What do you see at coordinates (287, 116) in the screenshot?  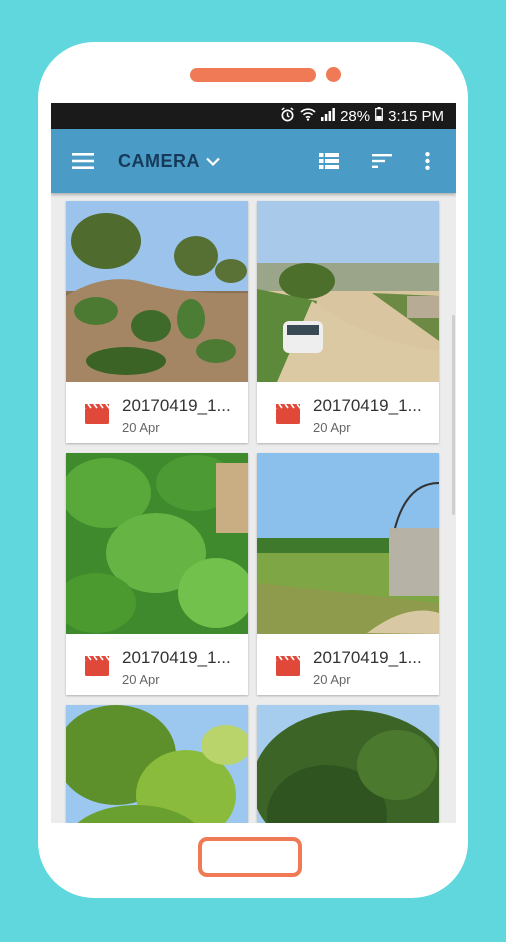 I see `alarm-icon` at bounding box center [287, 116].